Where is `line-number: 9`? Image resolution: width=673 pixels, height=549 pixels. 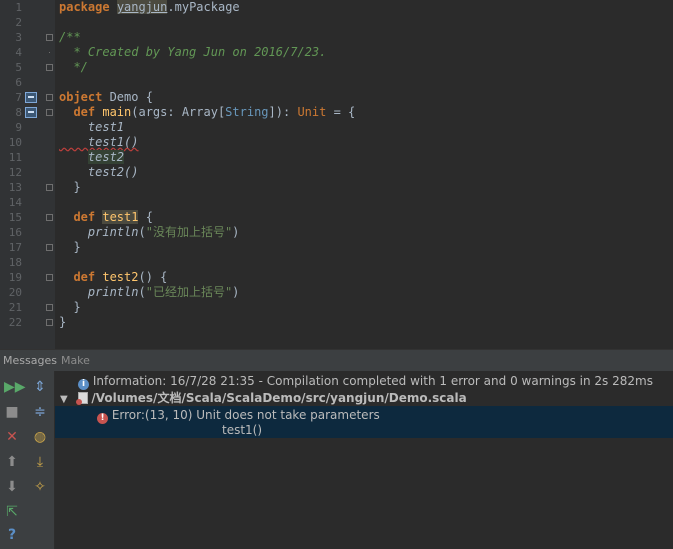 line-number: 9 is located at coordinates (18, 127).